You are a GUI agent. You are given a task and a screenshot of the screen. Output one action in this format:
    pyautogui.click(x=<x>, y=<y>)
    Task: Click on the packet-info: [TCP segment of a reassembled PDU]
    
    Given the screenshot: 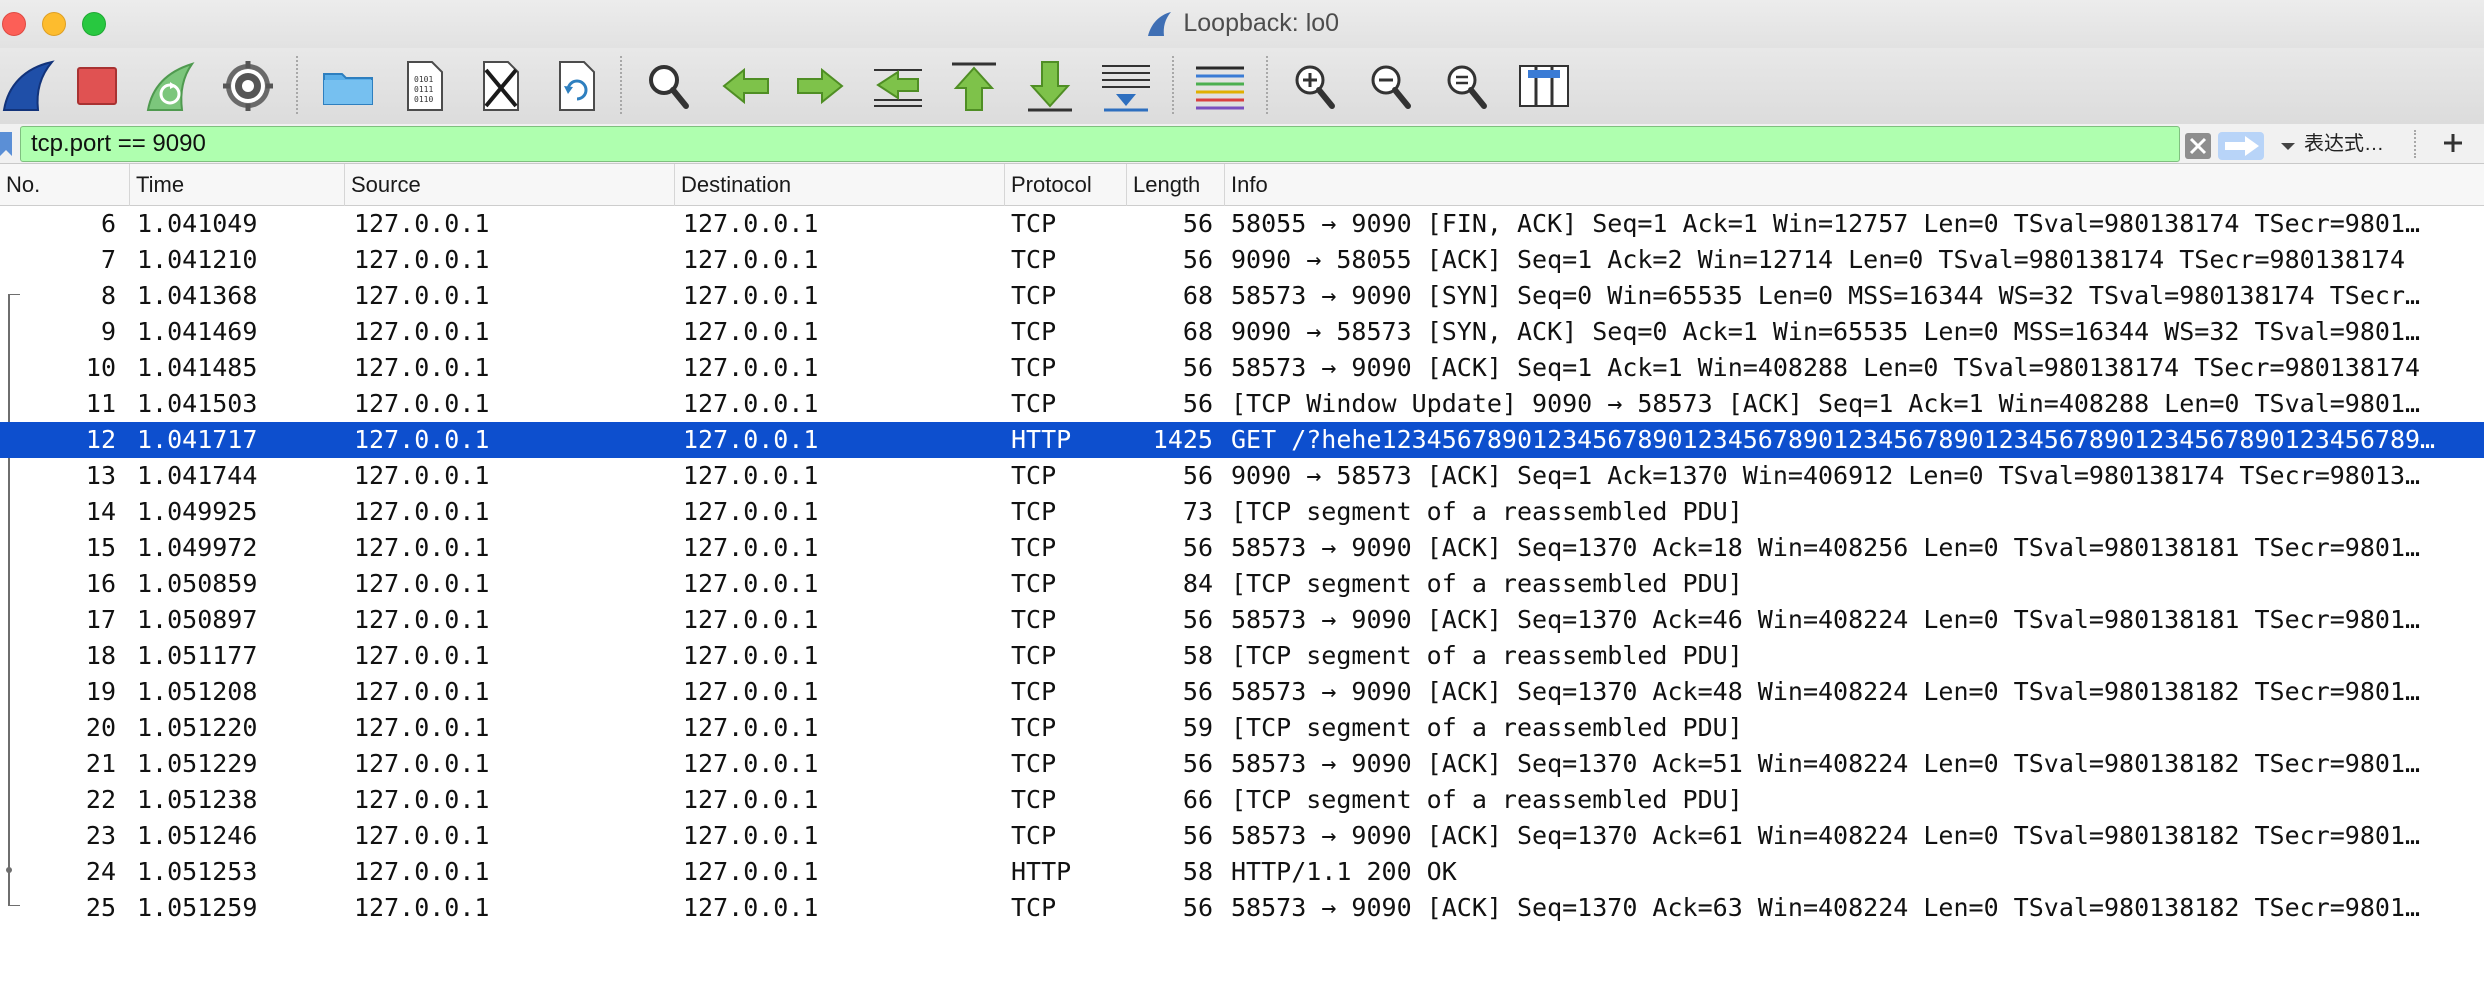 What is the action you would take?
    pyautogui.click(x=1487, y=799)
    